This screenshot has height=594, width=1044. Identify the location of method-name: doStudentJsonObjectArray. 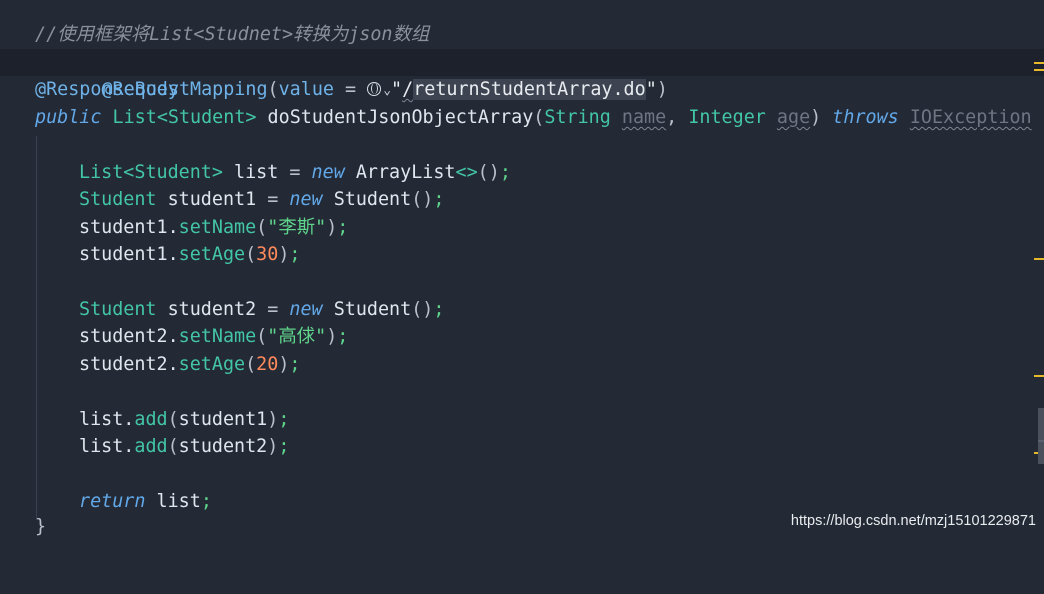
(401, 117).